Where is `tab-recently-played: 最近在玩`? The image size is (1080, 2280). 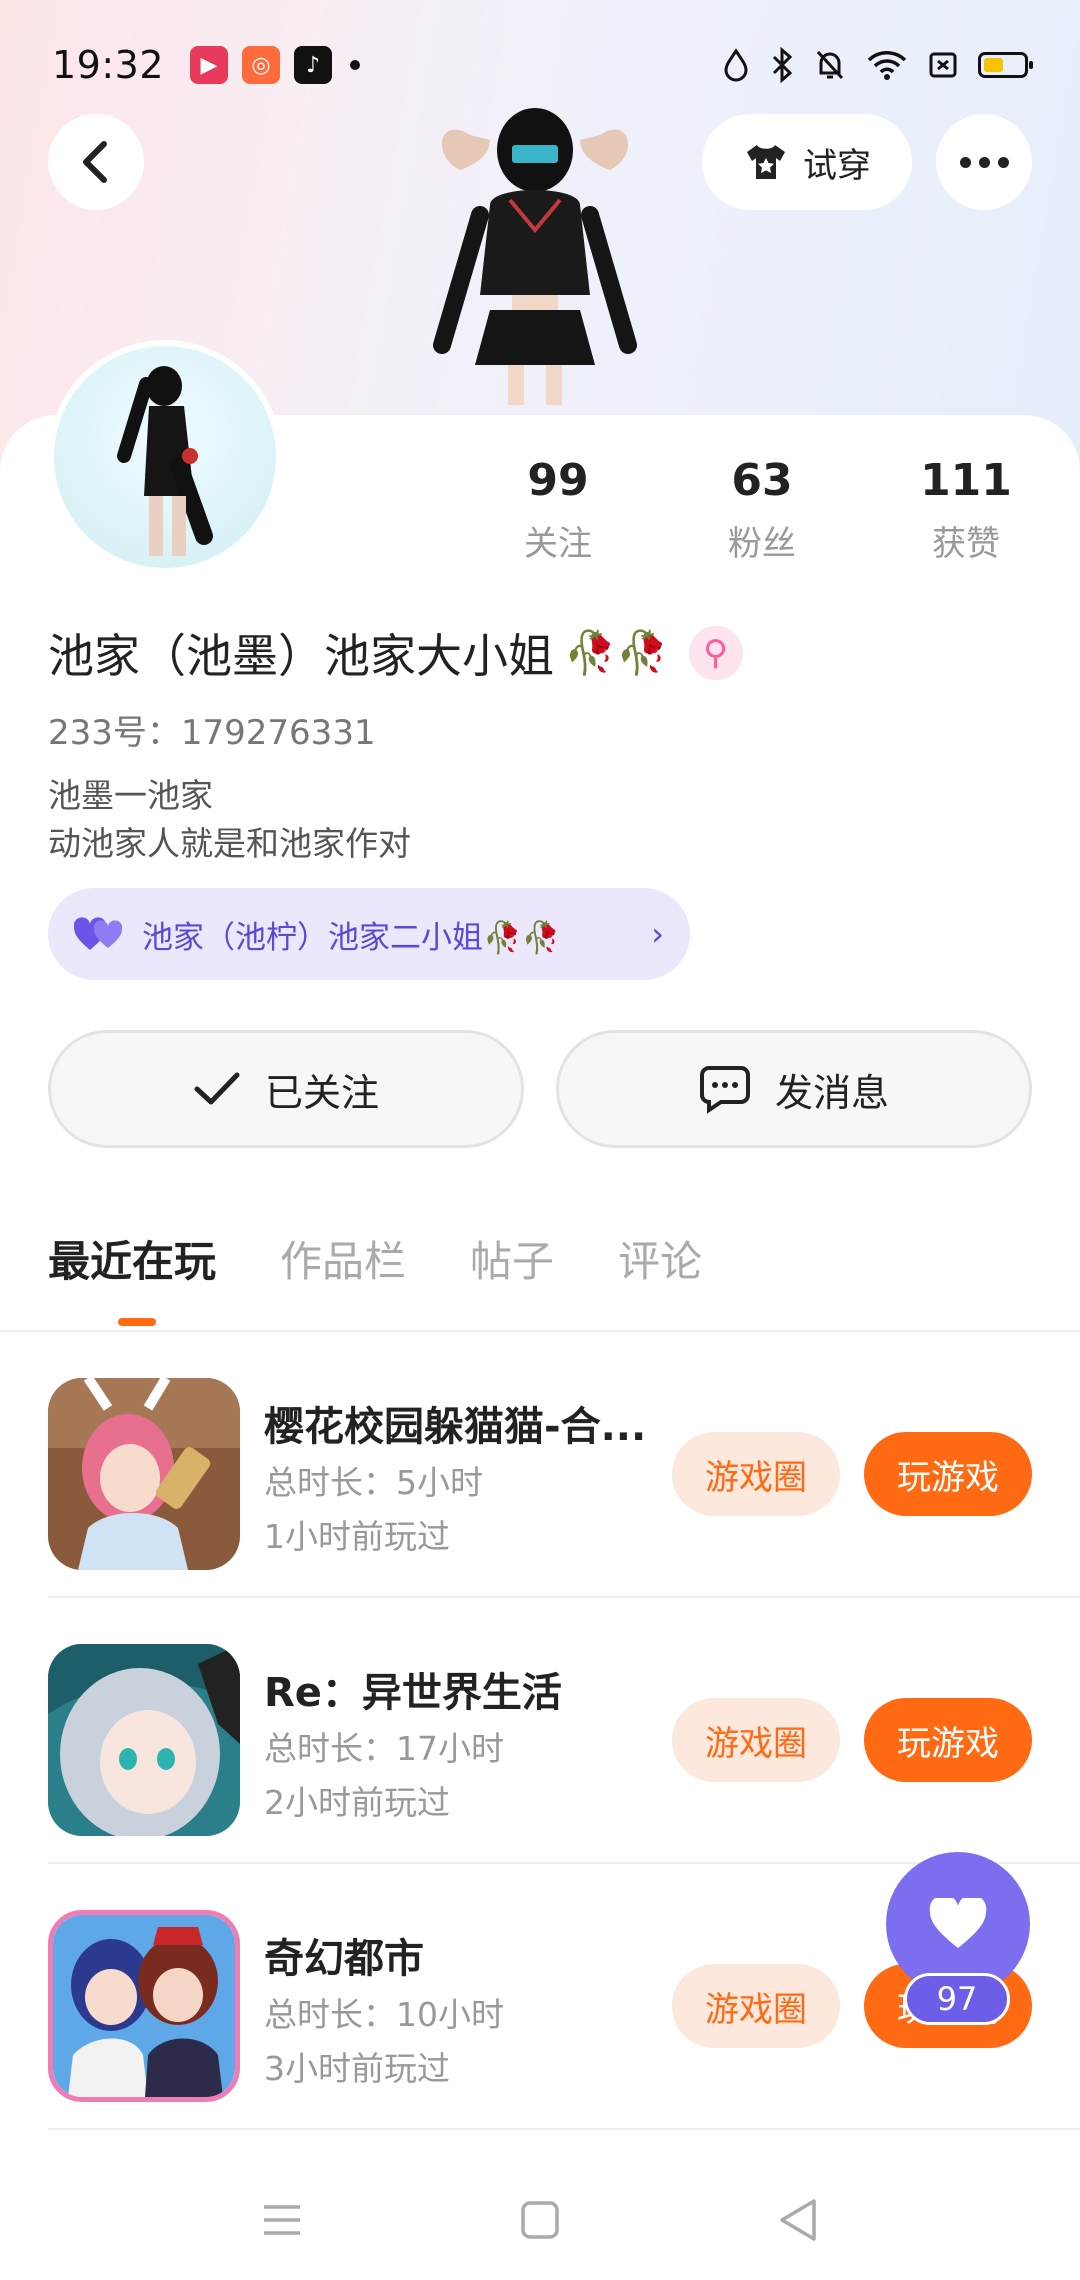
tab-recently-played: 最近在玩 is located at coordinates (132, 1258).